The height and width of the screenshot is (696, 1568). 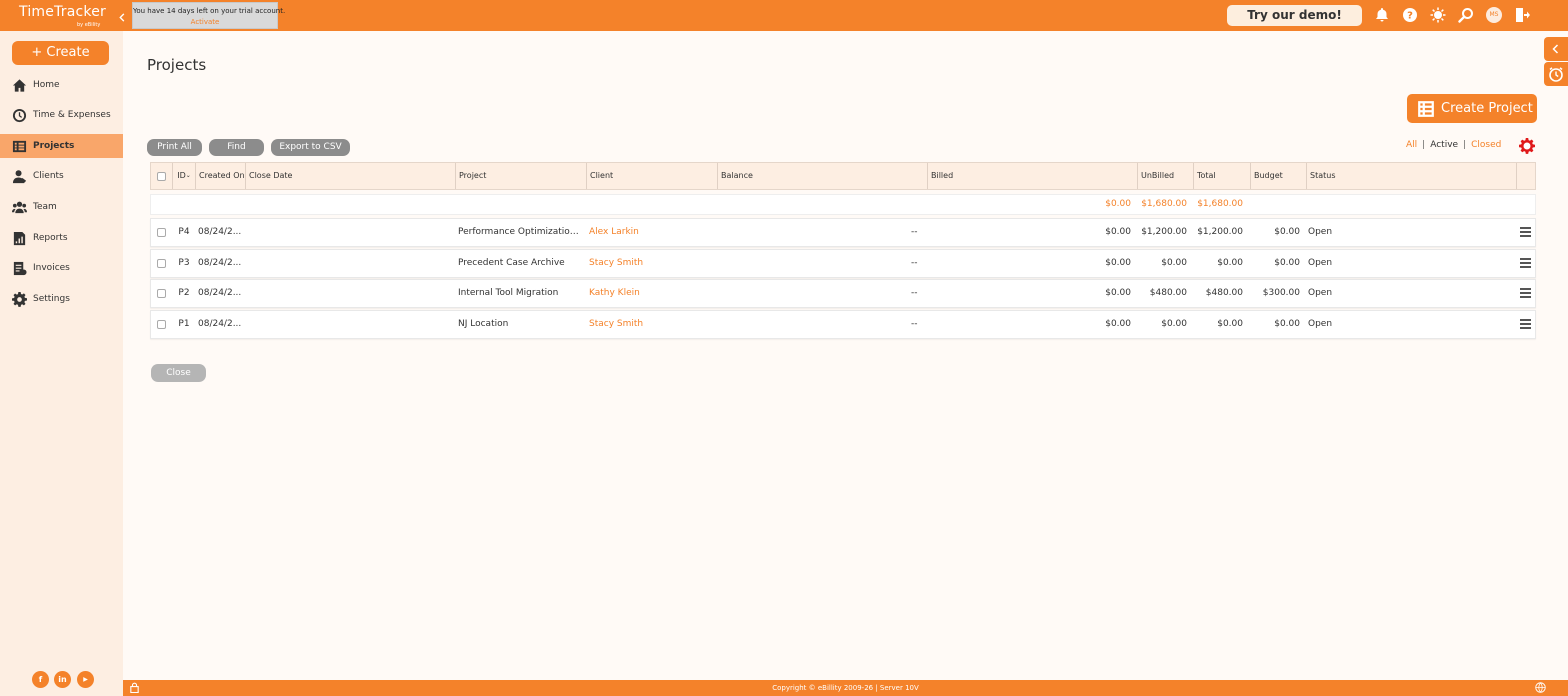 I want to click on totals-row: $0.00 $1,680.00 $1,680.00, so click(x=843, y=204).